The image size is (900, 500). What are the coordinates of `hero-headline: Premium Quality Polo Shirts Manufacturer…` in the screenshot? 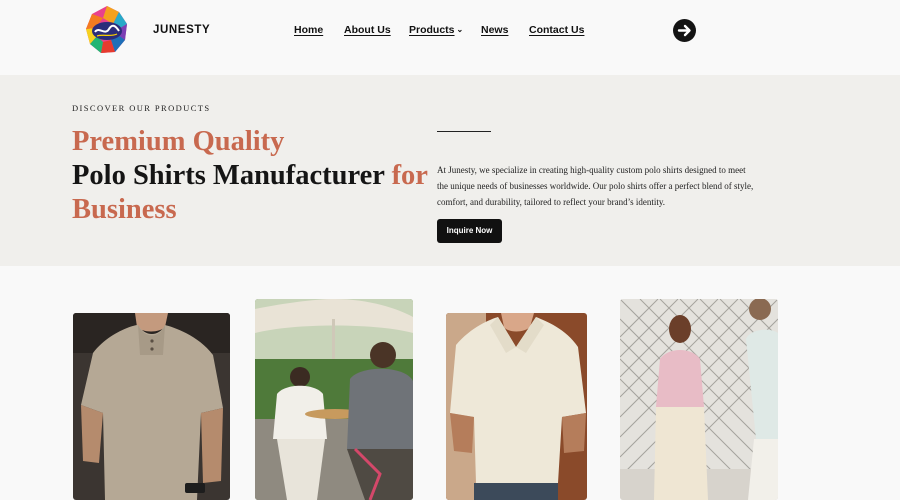 It's located at (252, 176).